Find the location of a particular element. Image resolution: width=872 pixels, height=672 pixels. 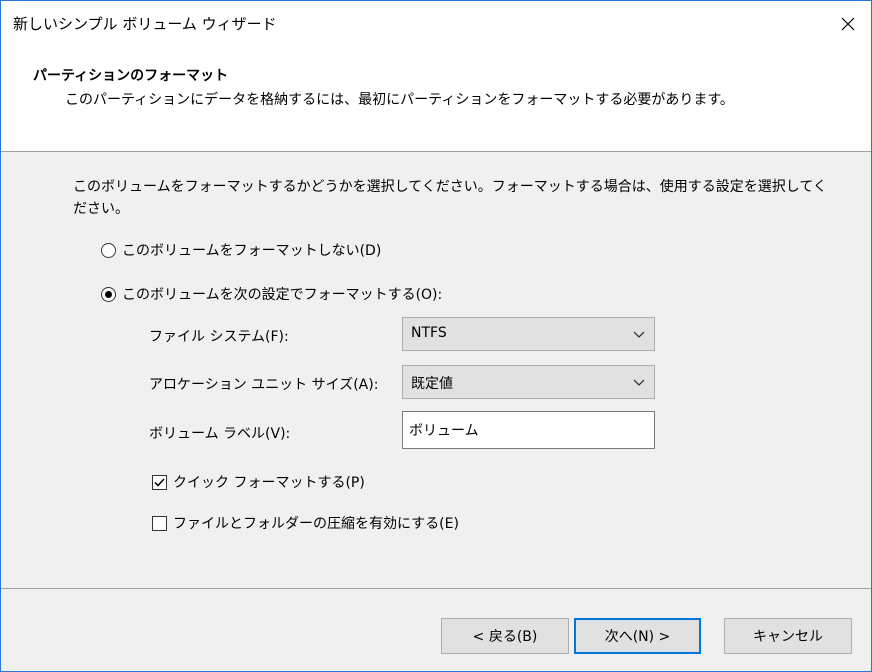

window-title: 新しいシンプル ボリューム ウィザード is located at coordinates (145, 24).